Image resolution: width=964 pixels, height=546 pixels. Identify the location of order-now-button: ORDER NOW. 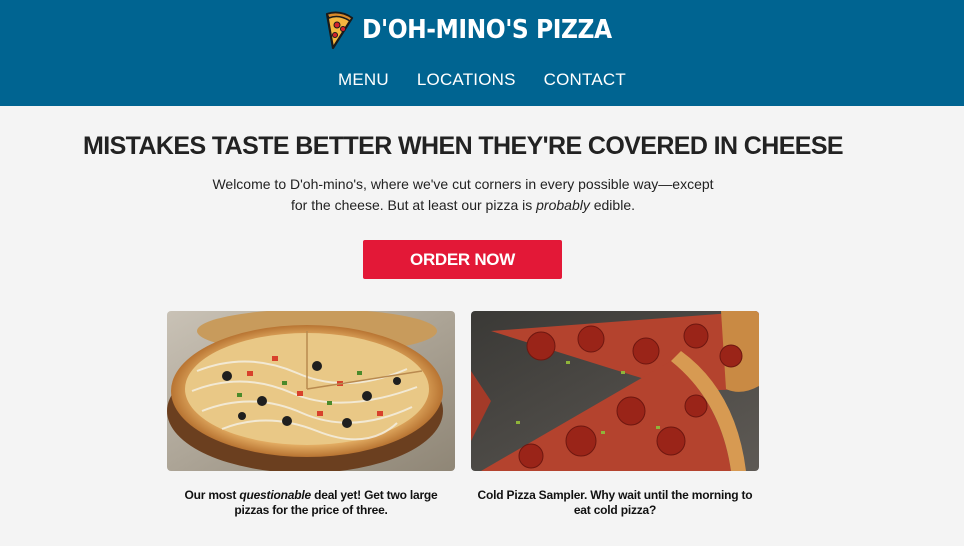
(462, 259).